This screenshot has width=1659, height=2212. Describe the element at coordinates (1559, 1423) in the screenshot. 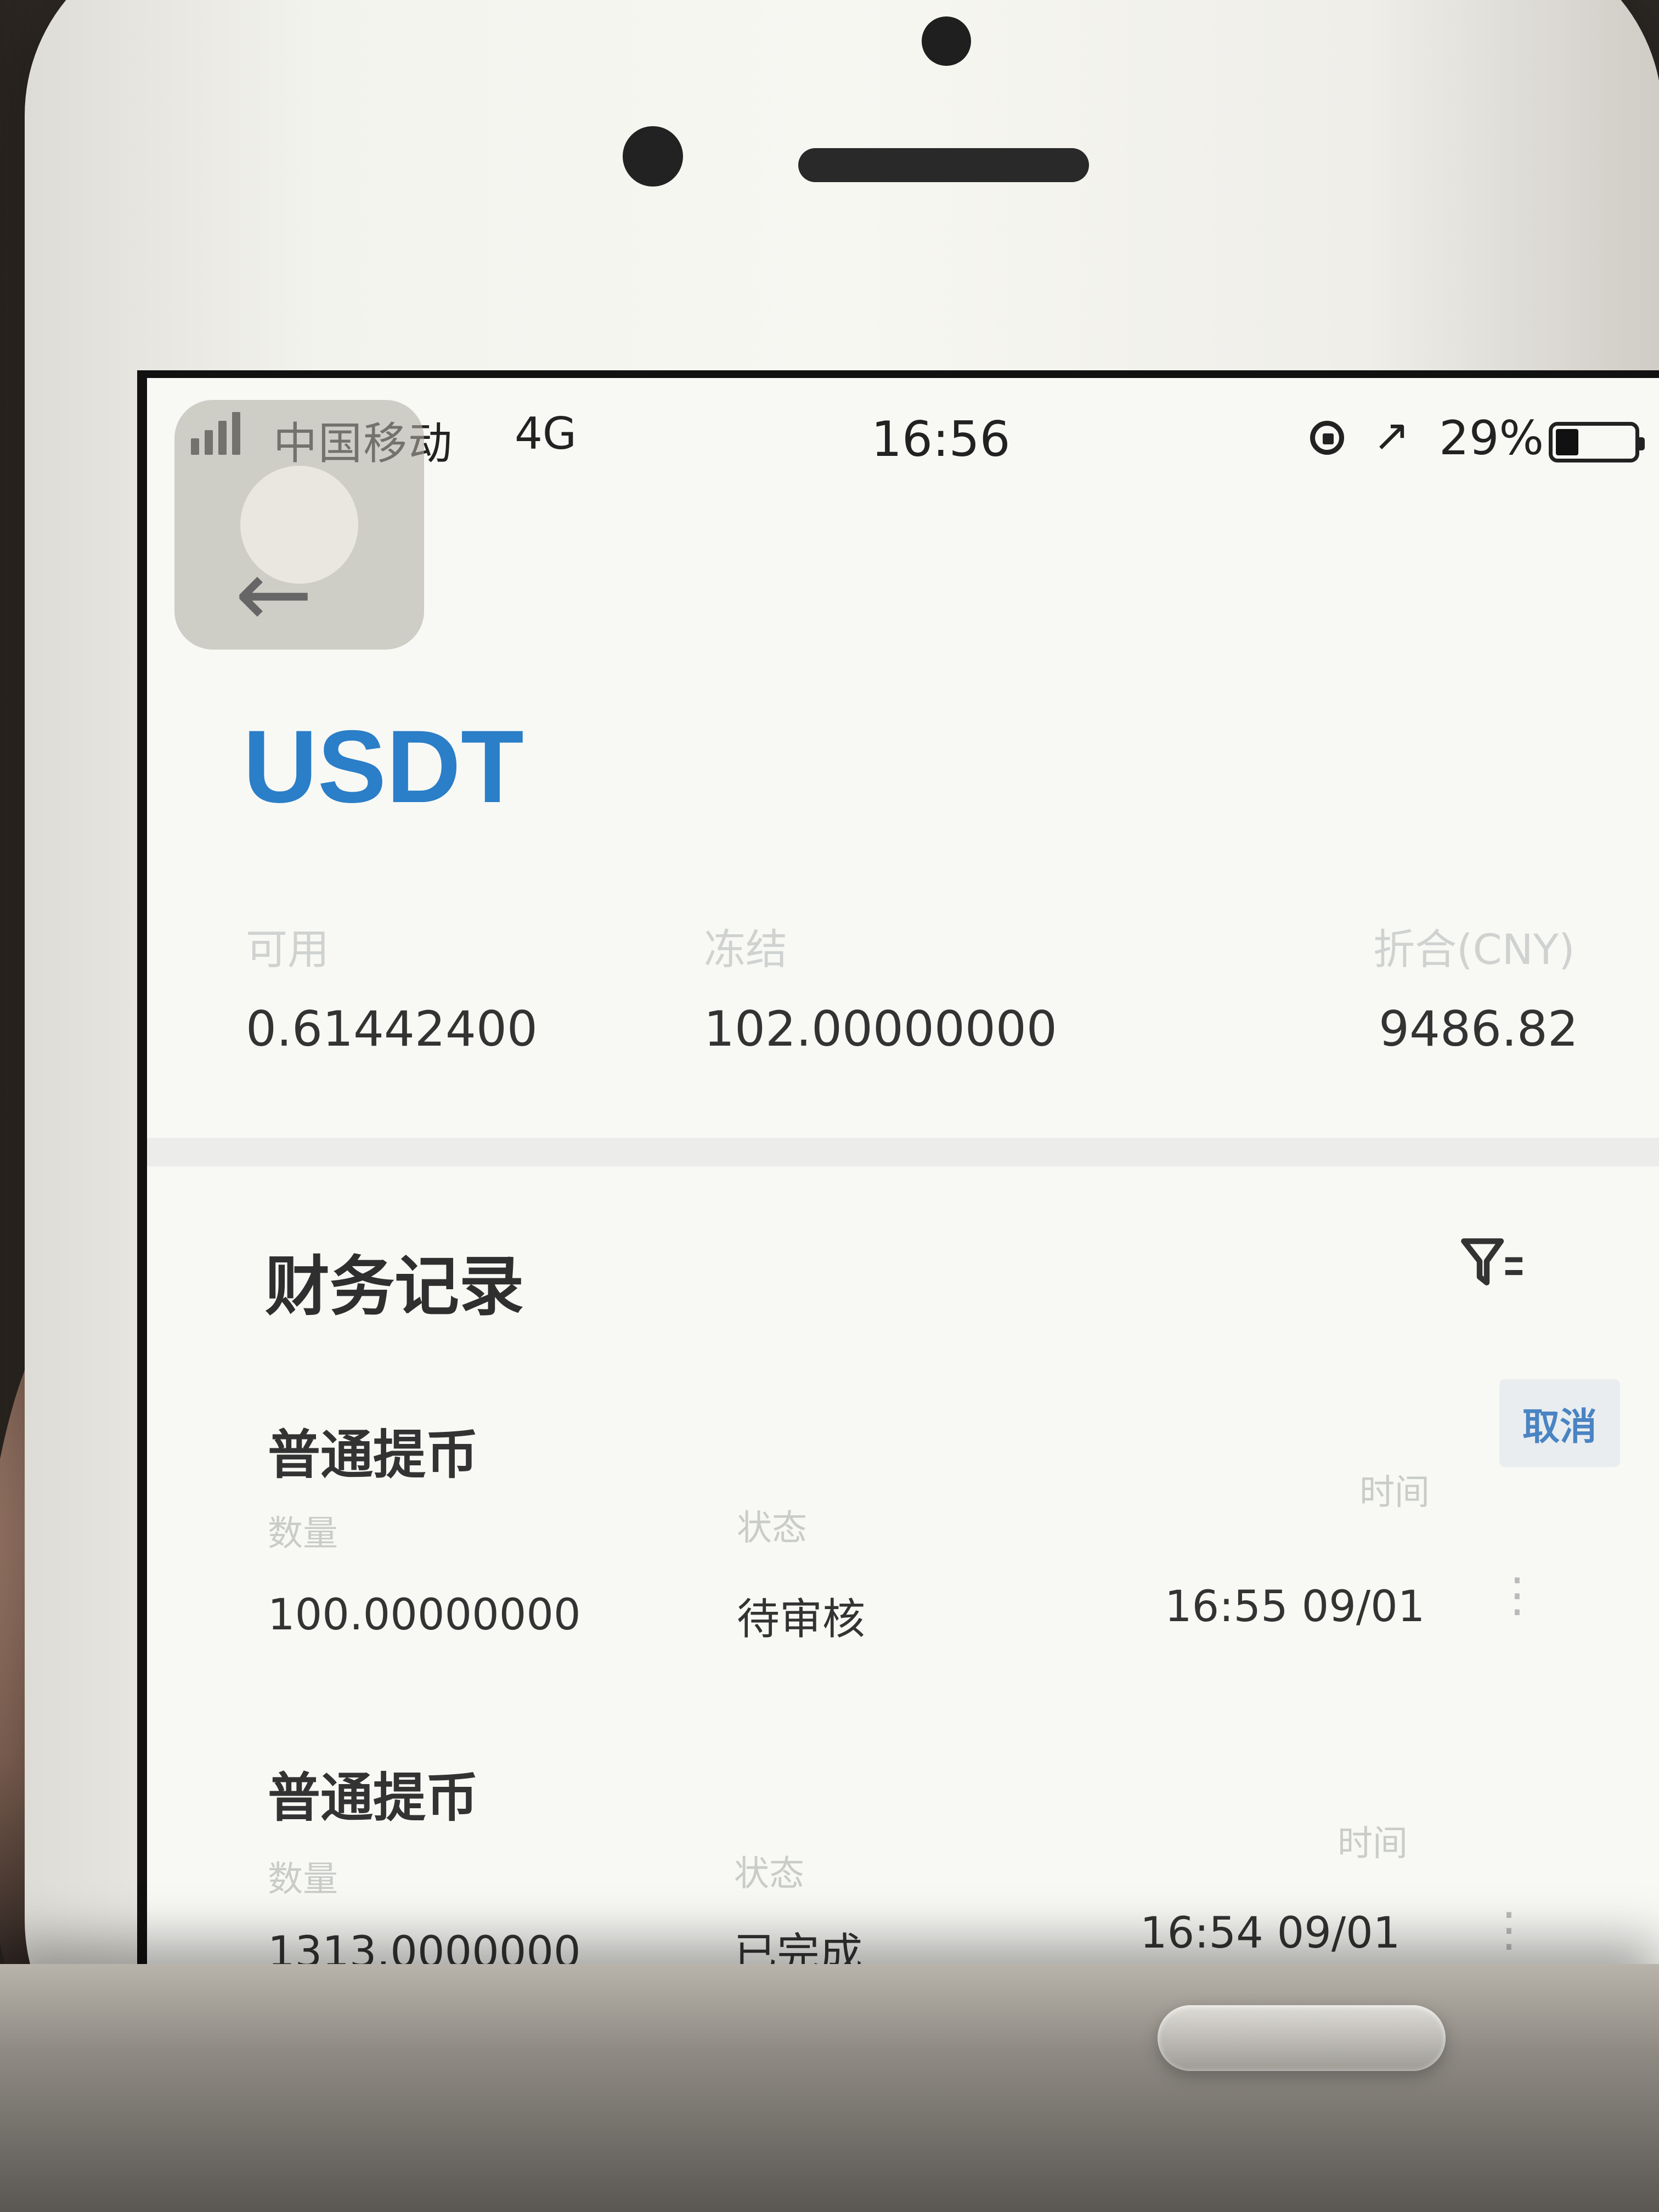

I see `cancel-button: 取消` at that location.